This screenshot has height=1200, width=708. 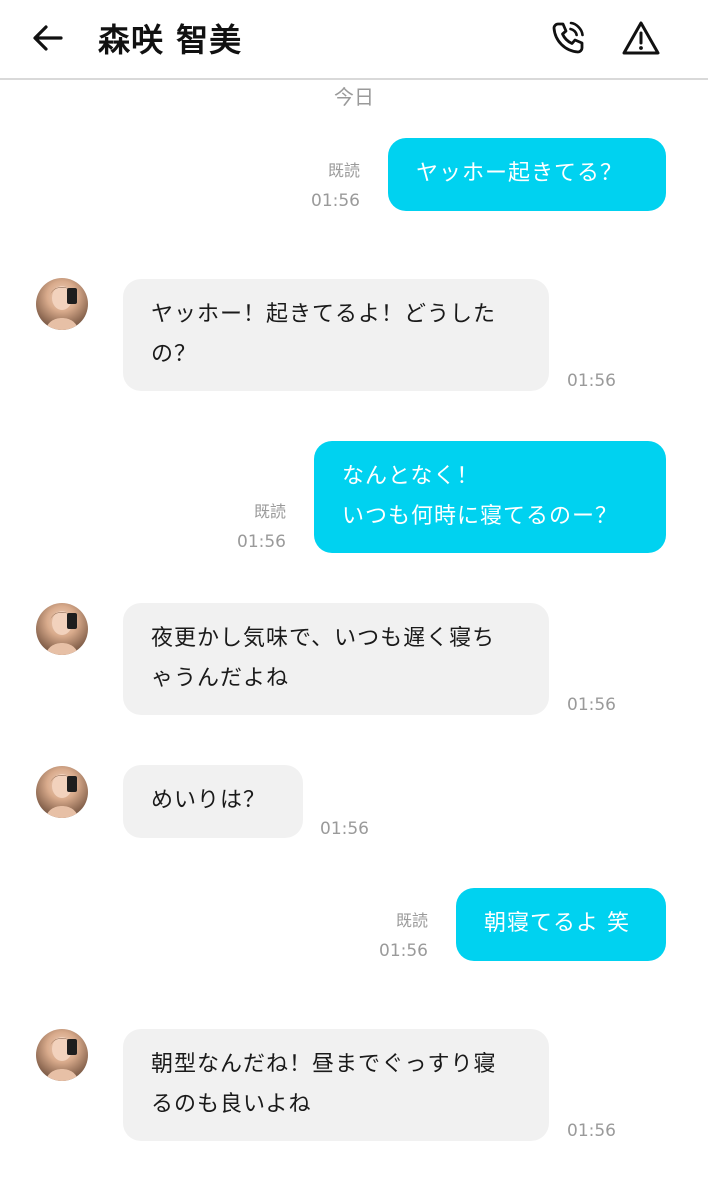 I want to click on message-text-line: るのも良いよね, so click(x=231, y=1104).